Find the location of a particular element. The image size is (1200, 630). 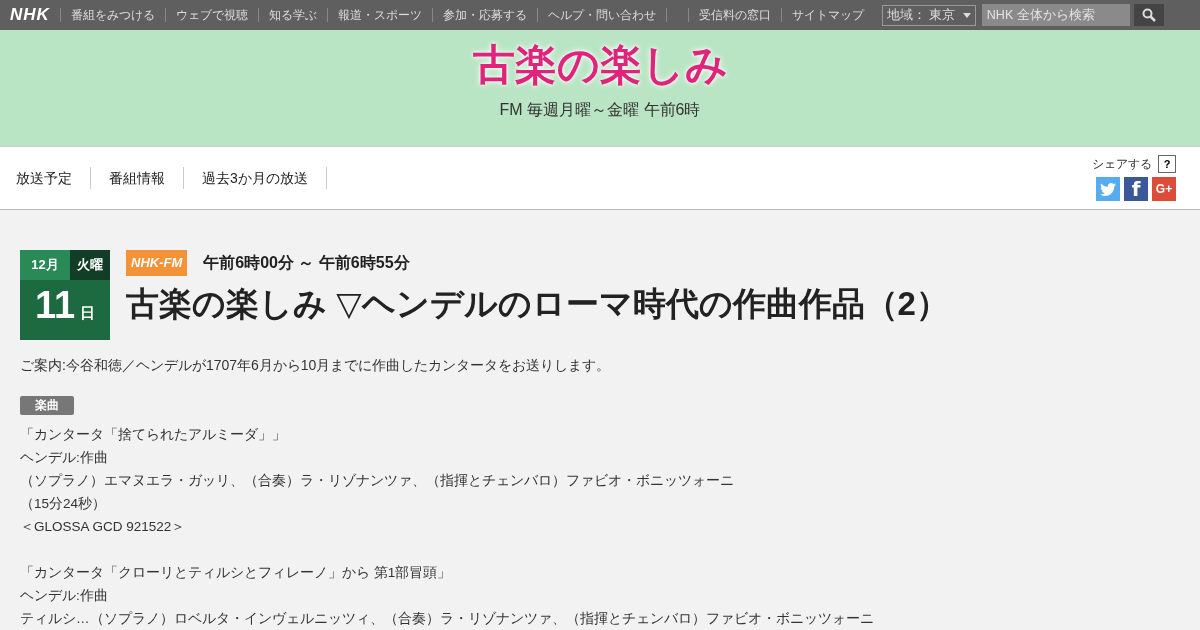

nav-link: 番組をみつける is located at coordinates (112, 15).